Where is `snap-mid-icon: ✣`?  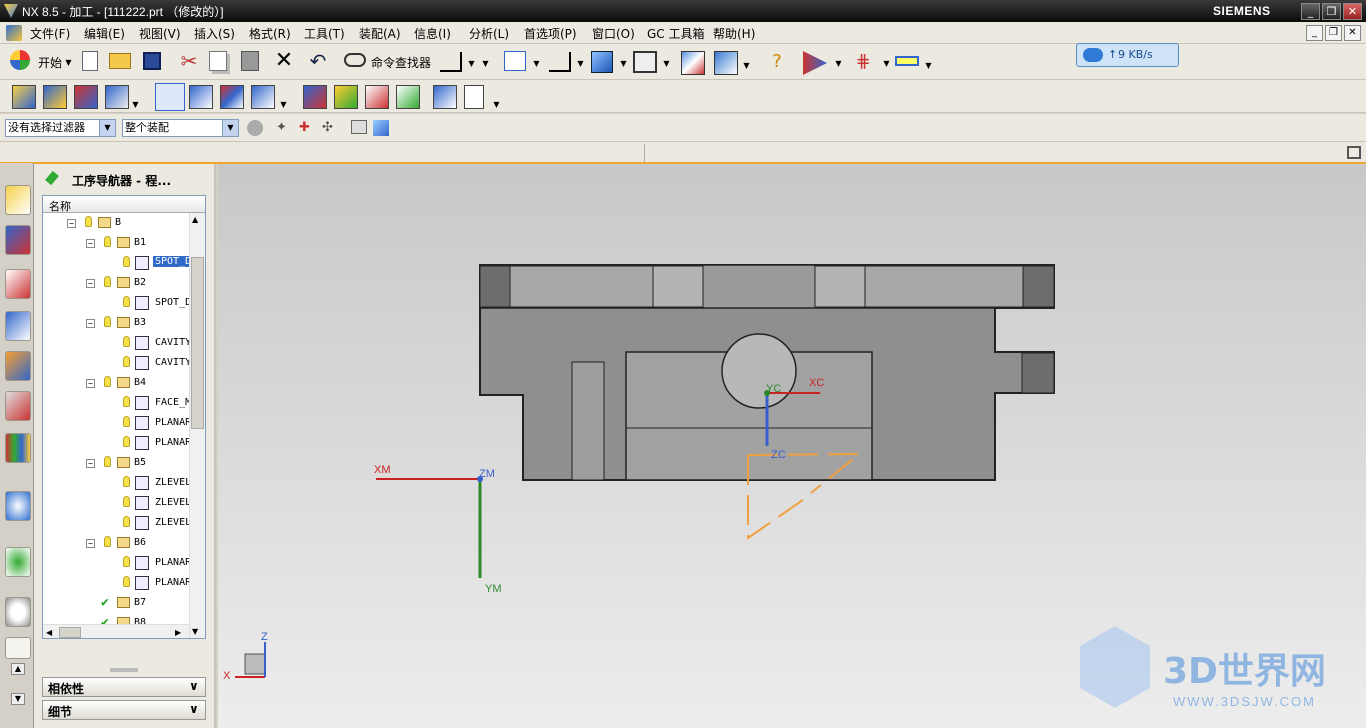
snap-mid-icon: ✣ is located at coordinates (330, 128).